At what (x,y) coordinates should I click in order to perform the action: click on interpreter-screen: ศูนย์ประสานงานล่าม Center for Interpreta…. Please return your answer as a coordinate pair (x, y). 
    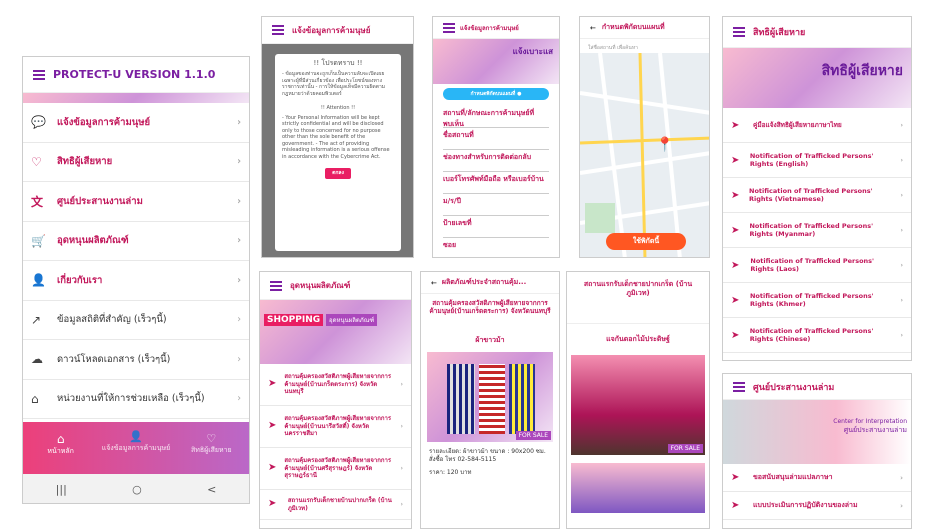
    Looking at the image, I should click on (817, 451).